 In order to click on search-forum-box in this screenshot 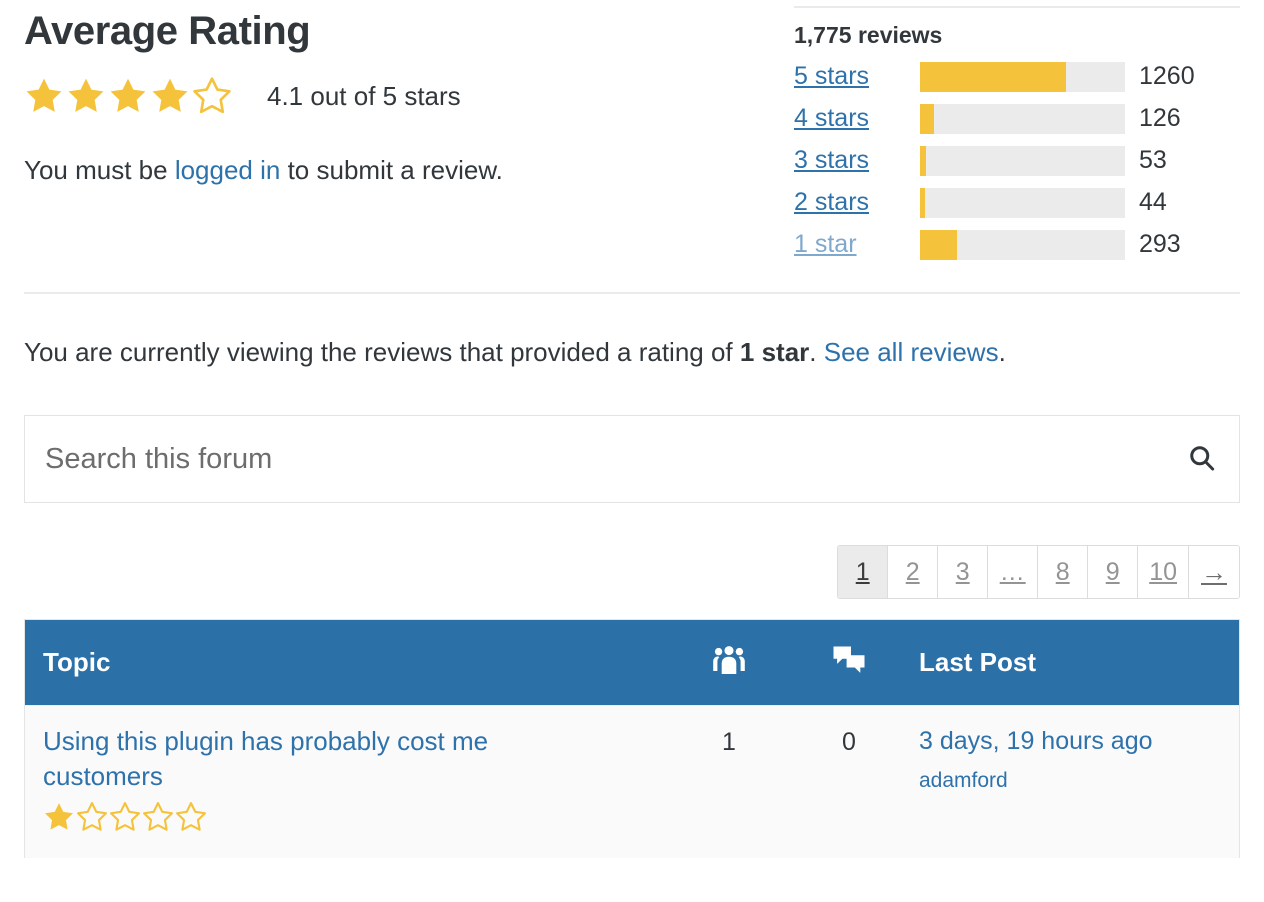, I will do `click(632, 459)`.